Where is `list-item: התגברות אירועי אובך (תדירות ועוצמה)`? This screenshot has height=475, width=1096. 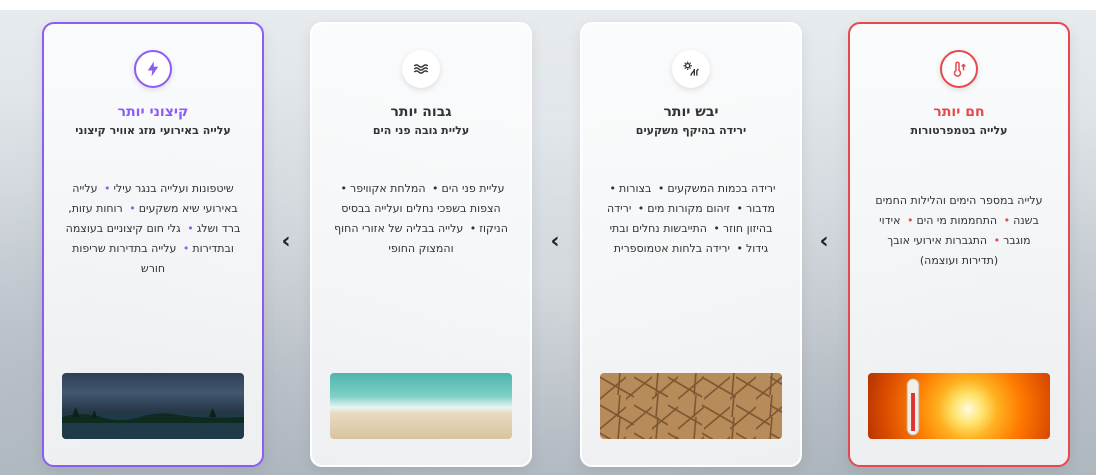 list-item: התגברות אירועי אובך (תדירות ועוצמה) is located at coordinates (943, 250).